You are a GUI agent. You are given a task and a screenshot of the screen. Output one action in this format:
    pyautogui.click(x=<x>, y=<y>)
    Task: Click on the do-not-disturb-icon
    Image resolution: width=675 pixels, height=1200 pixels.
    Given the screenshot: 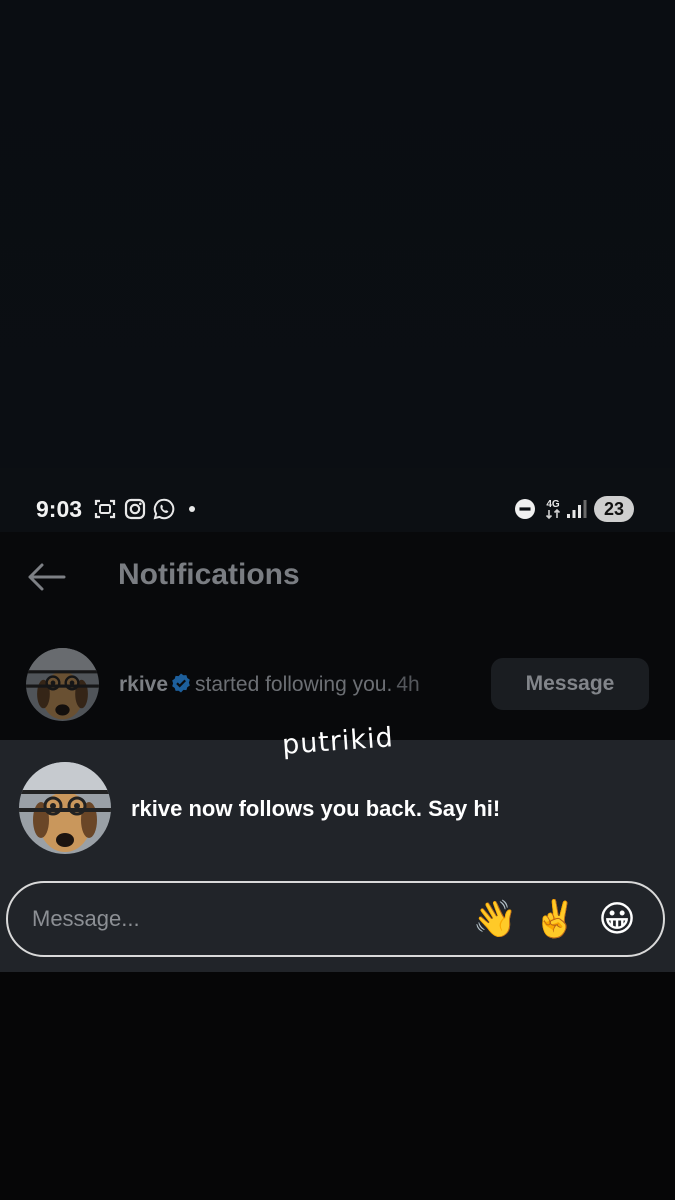 What is the action you would take?
    pyautogui.click(x=525, y=509)
    